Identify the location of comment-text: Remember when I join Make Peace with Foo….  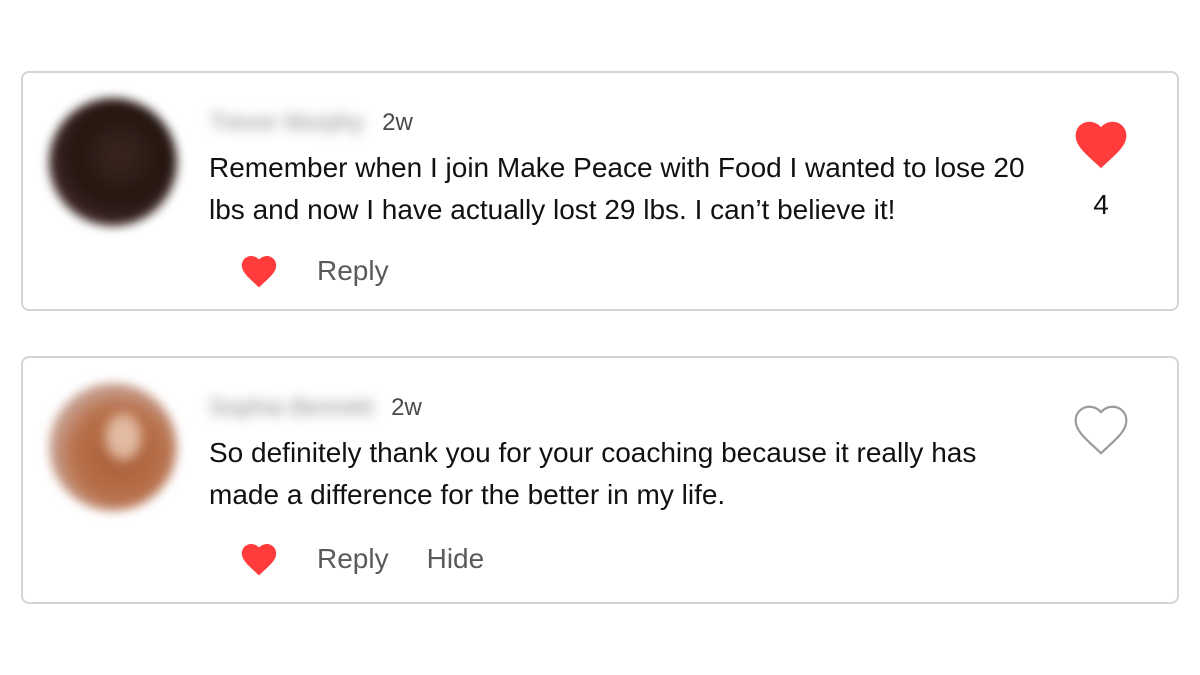
(617, 188).